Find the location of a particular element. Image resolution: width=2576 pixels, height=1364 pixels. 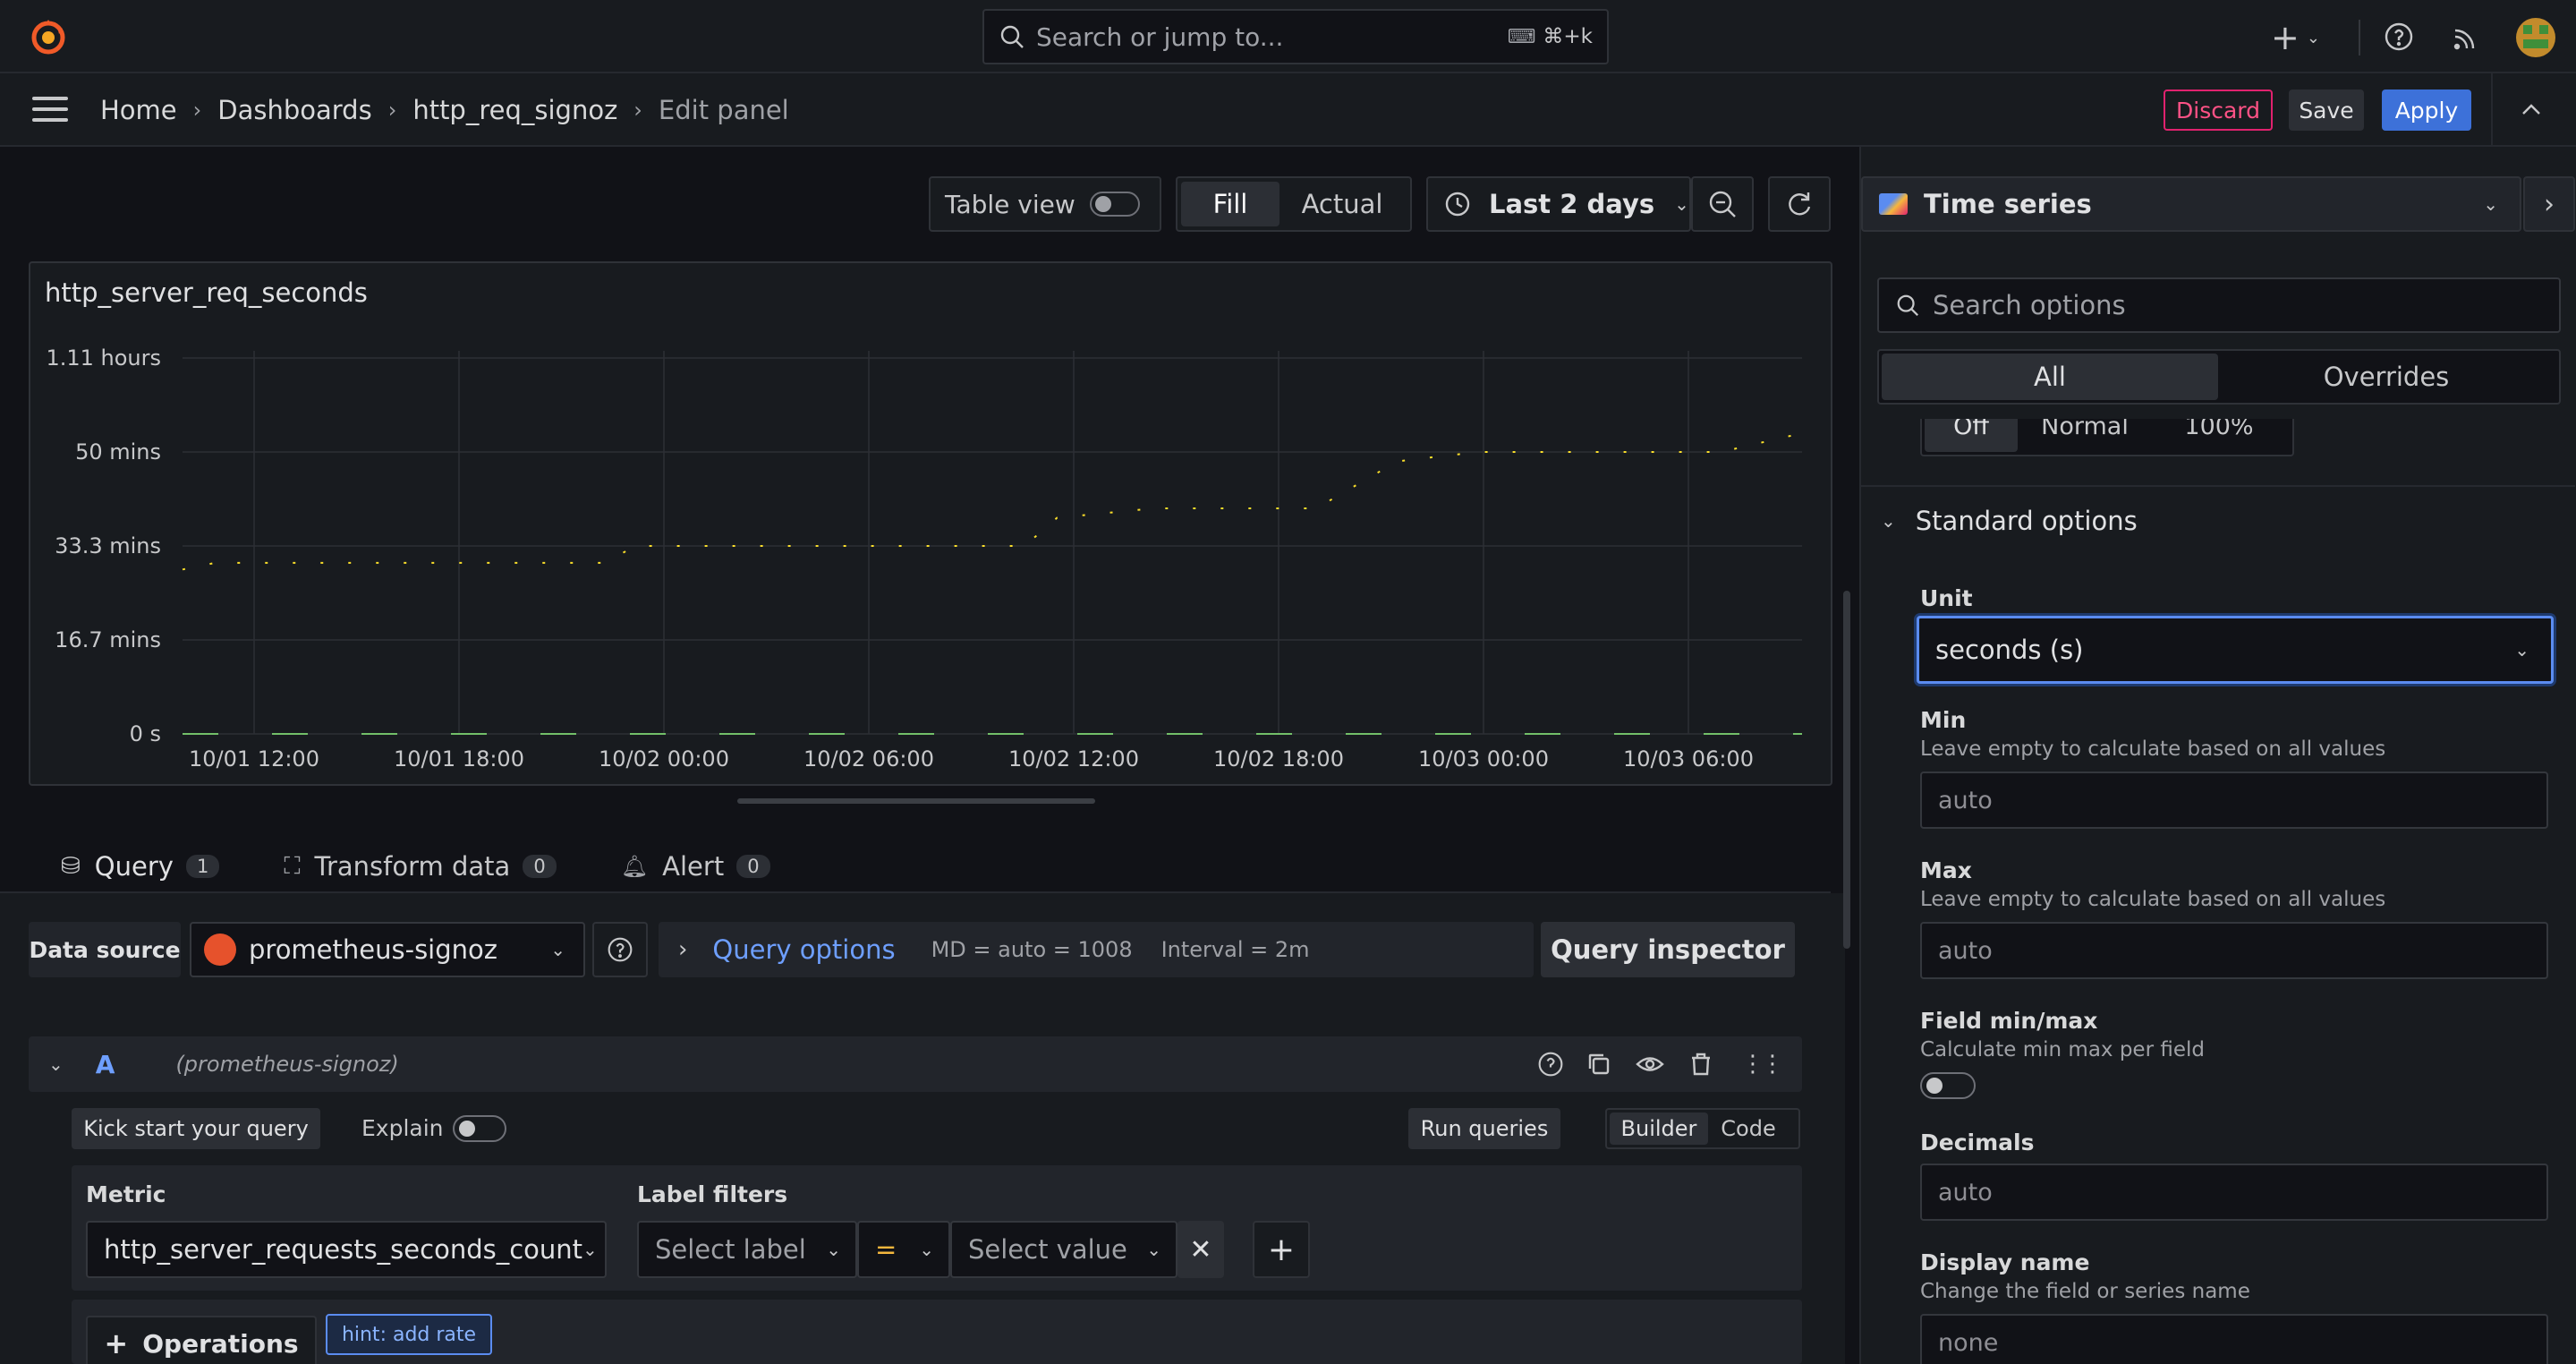

code-mode: Code is located at coordinates (1748, 1129).